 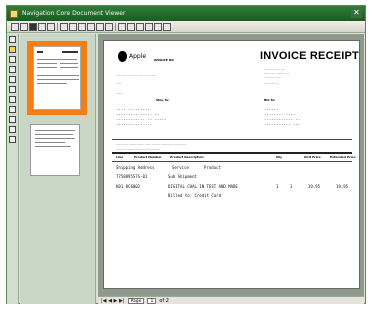 I want to click on apple-logo-icon, so click(x=122, y=56).